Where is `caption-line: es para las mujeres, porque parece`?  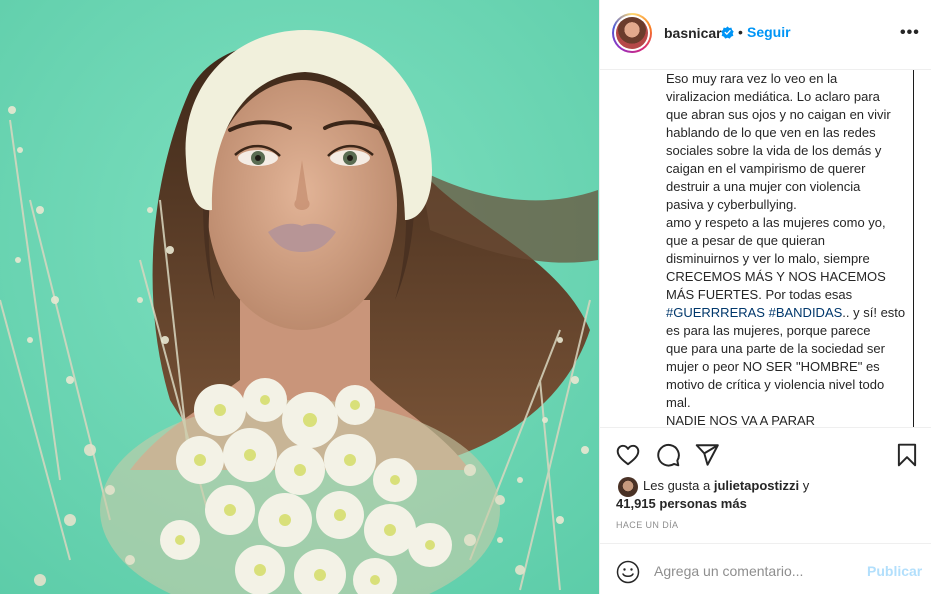
caption-line: es para las mujeres, porque parece is located at coordinates (768, 330).